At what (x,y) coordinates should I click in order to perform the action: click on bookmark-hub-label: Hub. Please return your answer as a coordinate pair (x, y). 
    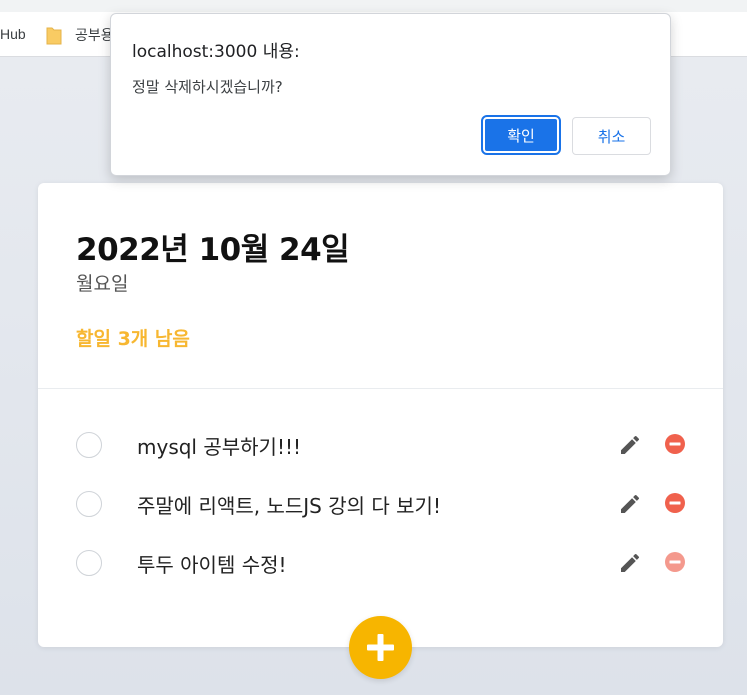
    Looking at the image, I should click on (13, 34).